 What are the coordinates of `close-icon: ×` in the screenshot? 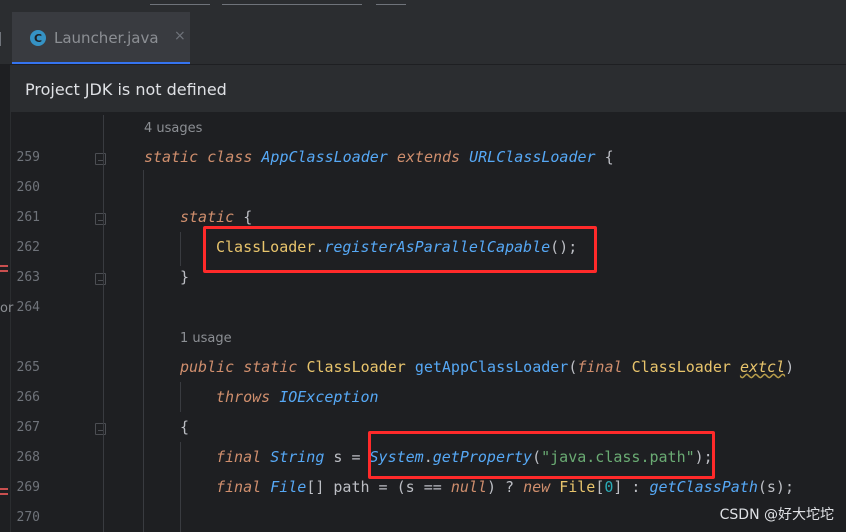 It's located at (180, 36).